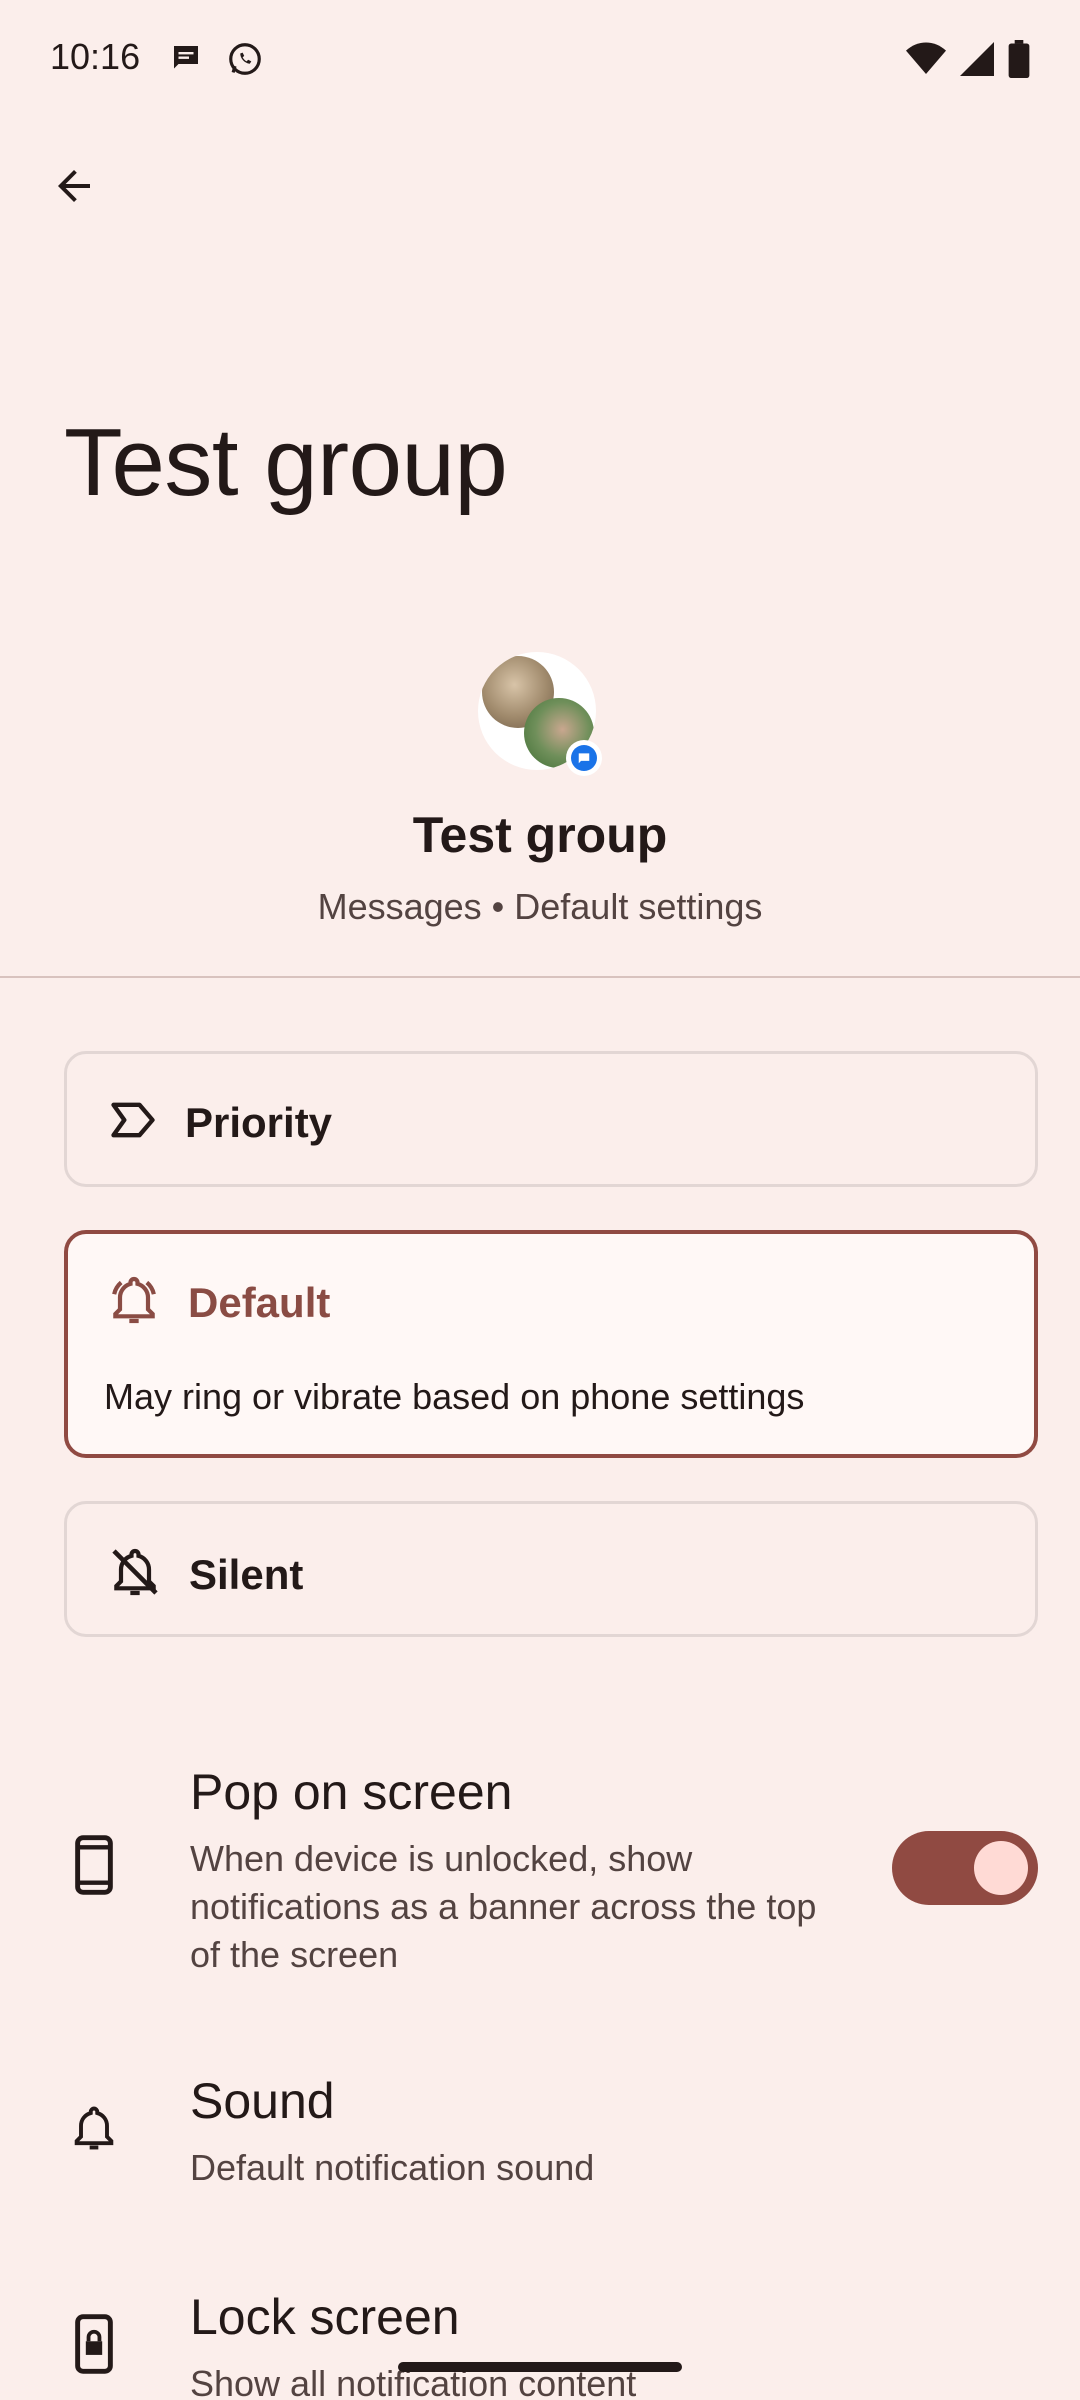 The height and width of the screenshot is (2400, 1080). What do you see at coordinates (133, 1122) in the screenshot?
I see `priority-icon` at bounding box center [133, 1122].